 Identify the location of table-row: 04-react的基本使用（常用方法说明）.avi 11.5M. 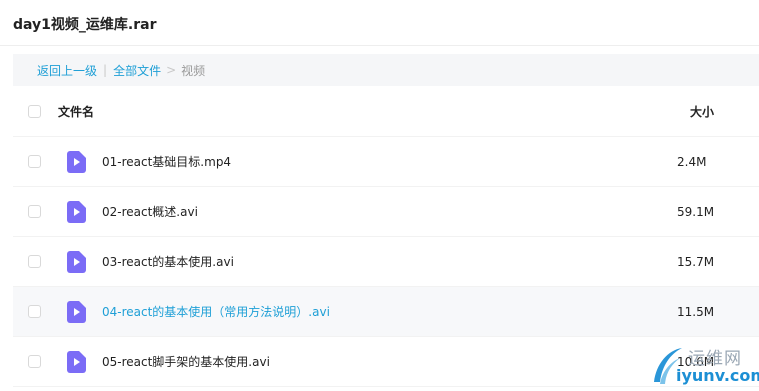
(386, 312).